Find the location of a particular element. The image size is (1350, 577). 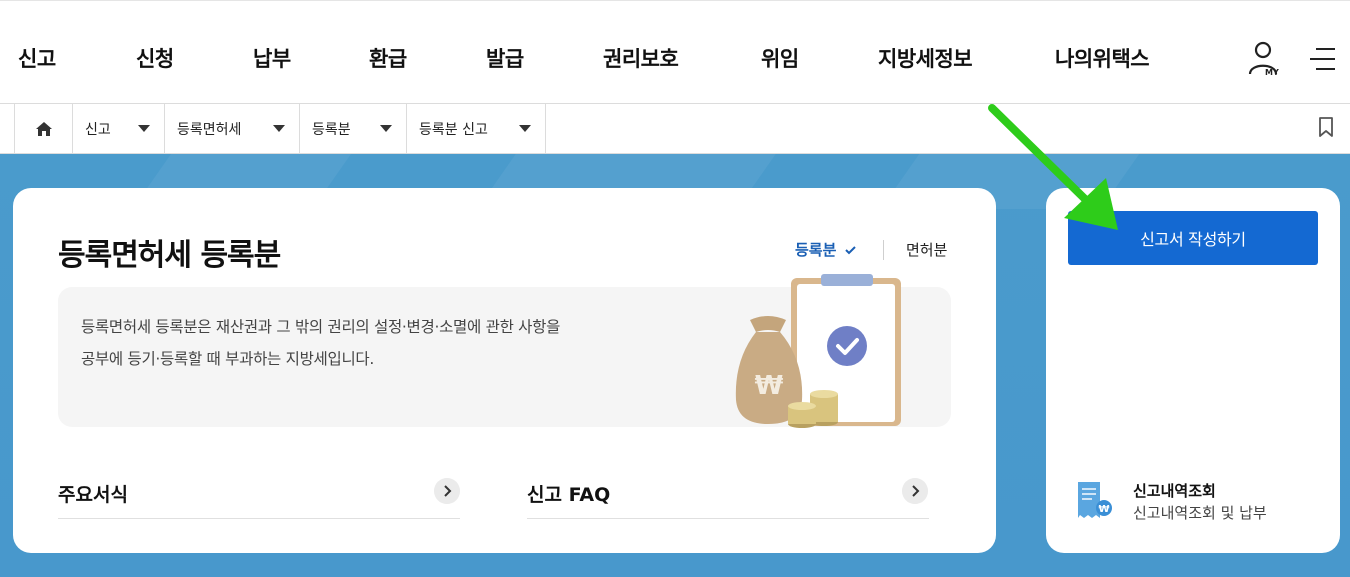

hamburger-menu-icon is located at coordinates (1322, 59).